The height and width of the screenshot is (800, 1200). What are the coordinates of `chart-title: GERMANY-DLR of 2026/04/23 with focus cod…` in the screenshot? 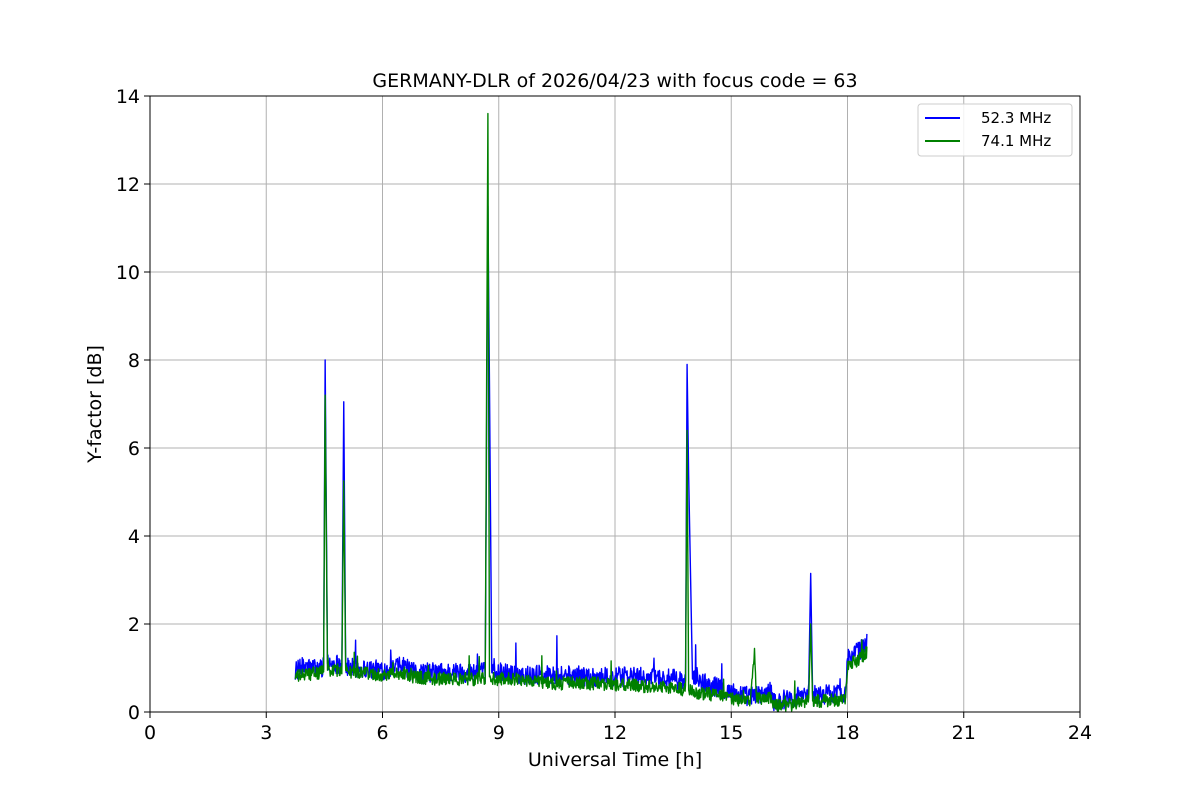 It's located at (614, 81).